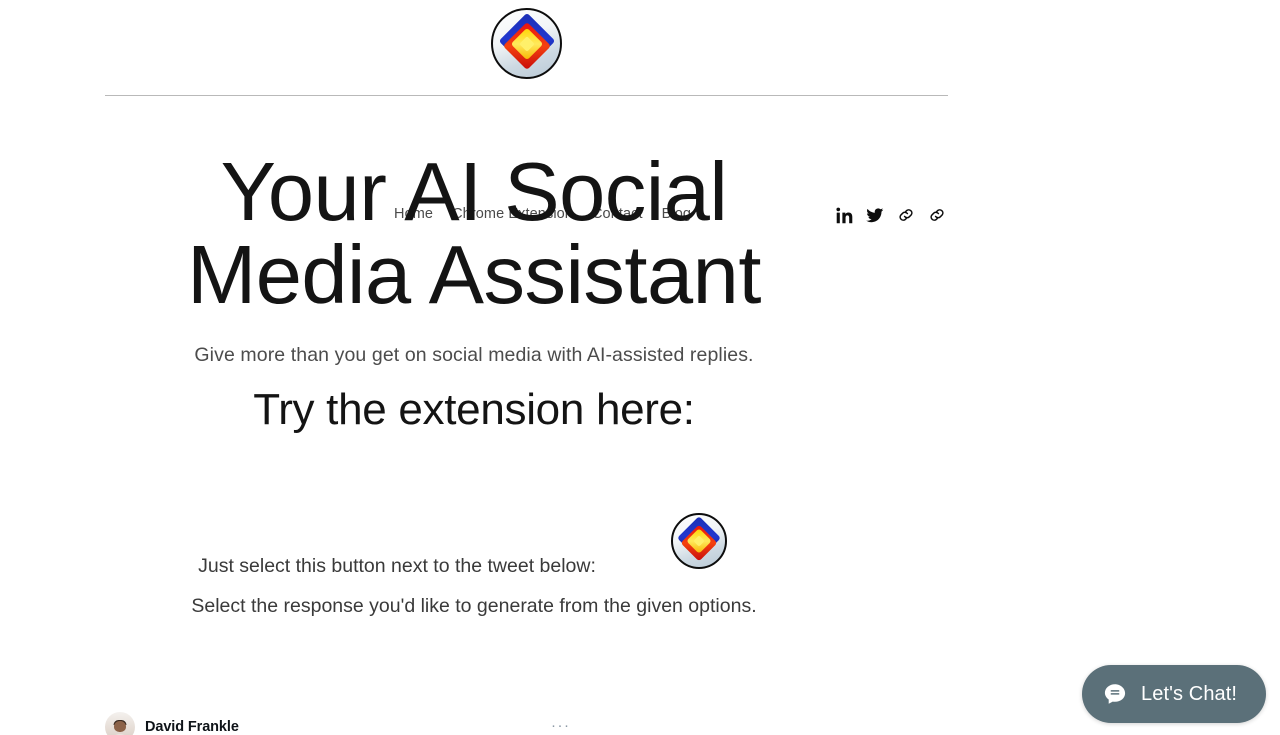  I want to click on chat-bubble-icon, so click(1115, 694).